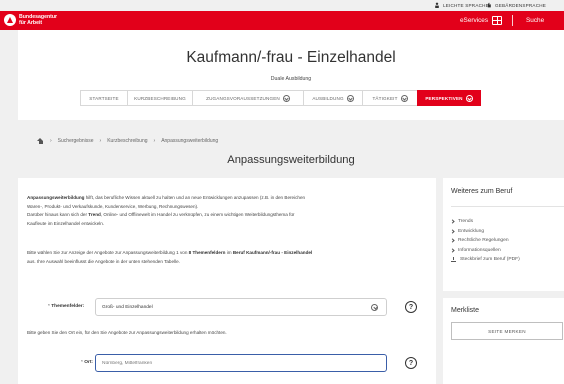 The image size is (564, 384). Describe the element at coordinates (465, 310) in the screenshot. I see `merkliste-title: Merkliste` at that location.